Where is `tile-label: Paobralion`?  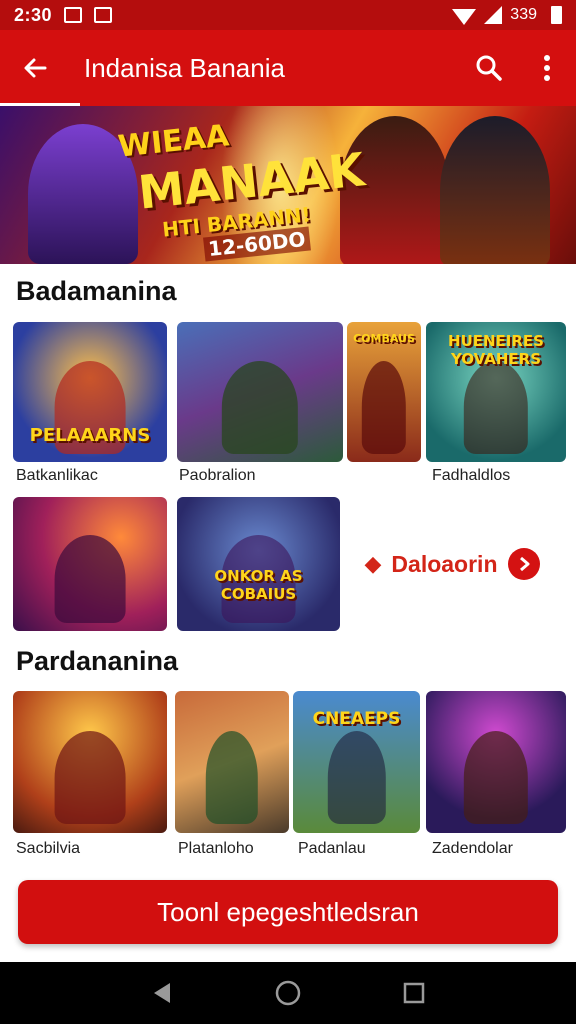 tile-label: Paobralion is located at coordinates (217, 475).